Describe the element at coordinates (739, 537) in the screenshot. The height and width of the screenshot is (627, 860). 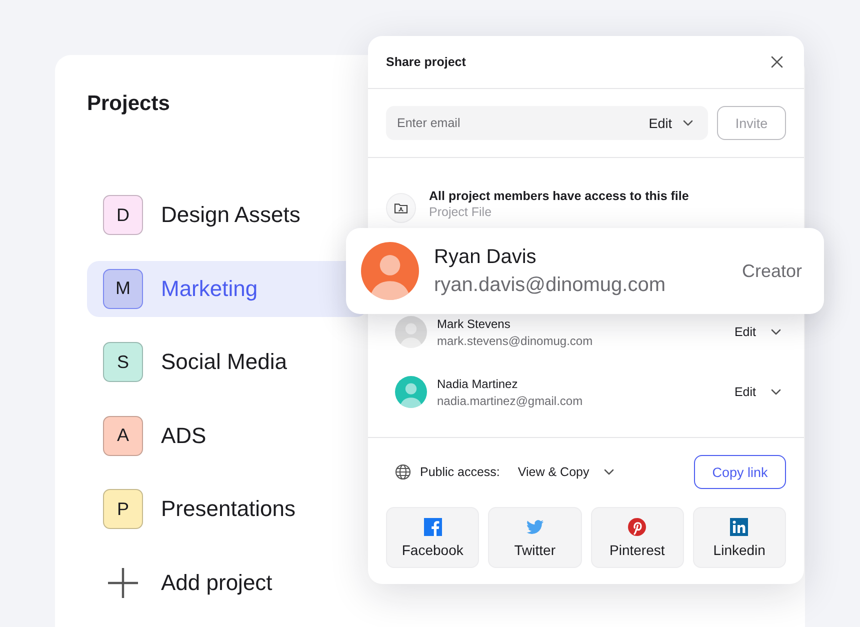
I see `share-button: Linkedin` at that location.